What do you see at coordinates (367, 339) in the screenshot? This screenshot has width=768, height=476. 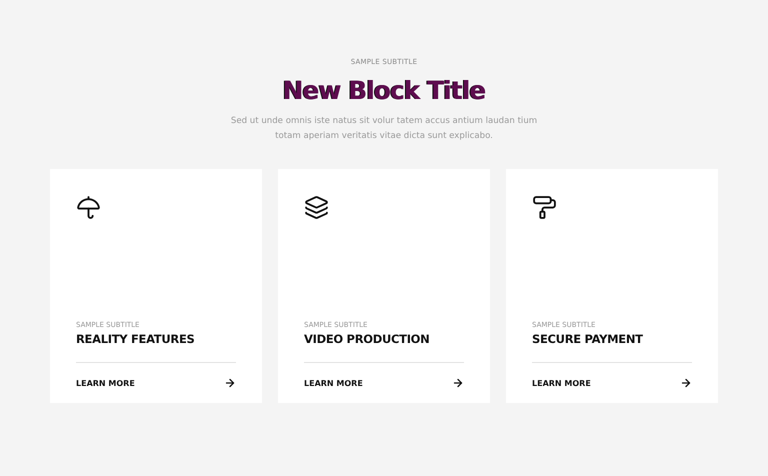 I see `card-title: VIDEO PRODUCTION` at bounding box center [367, 339].